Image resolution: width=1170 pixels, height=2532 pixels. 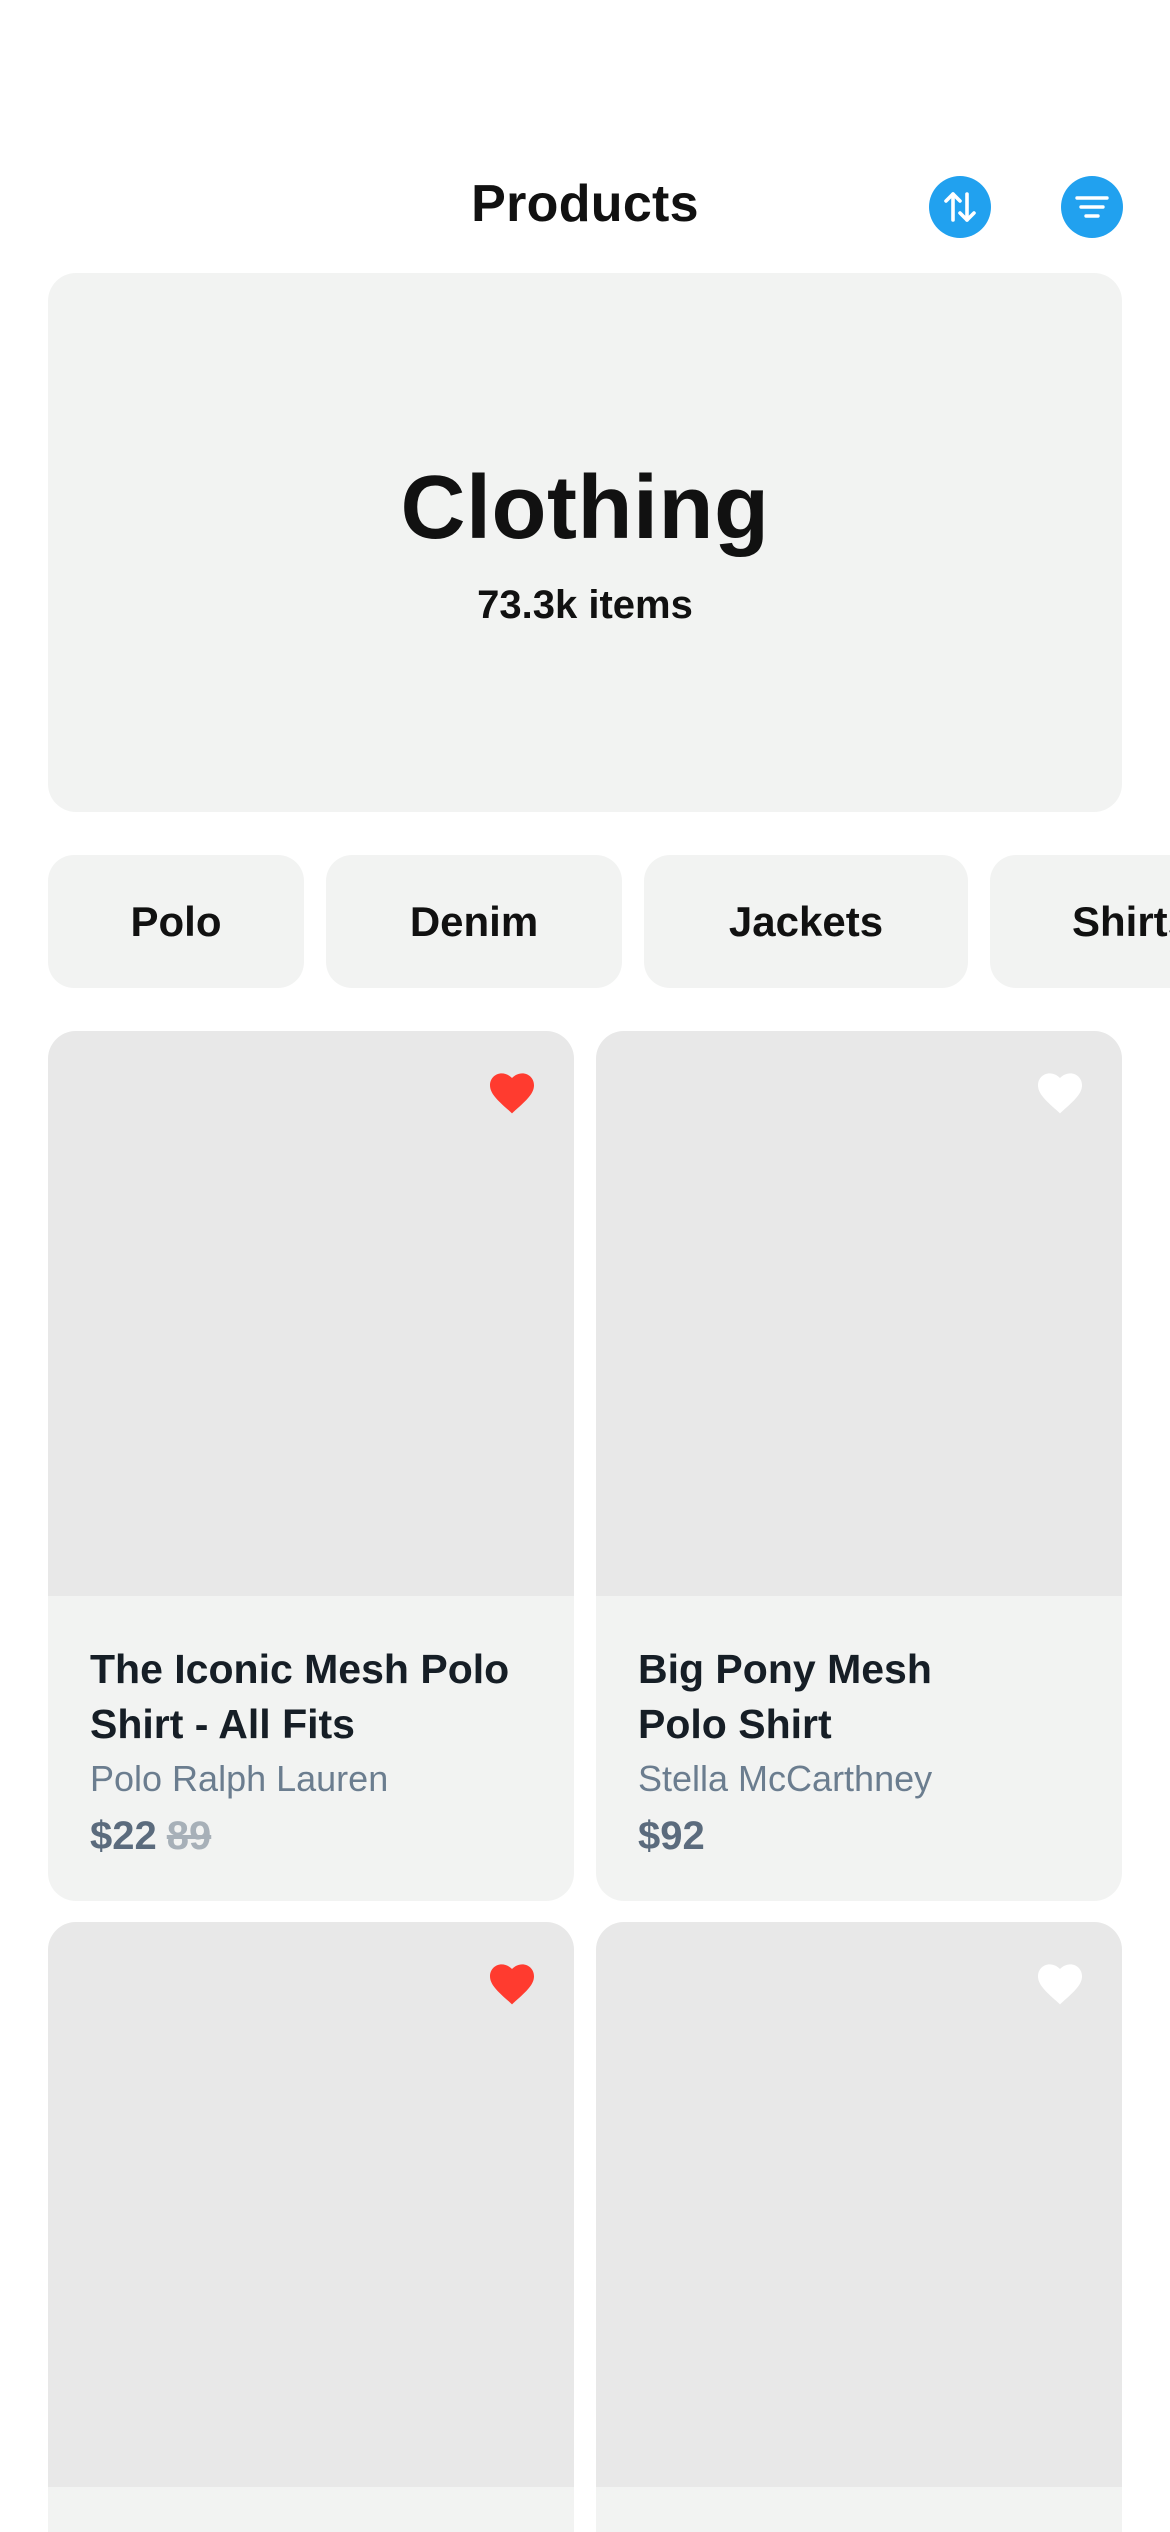 I want to click on page-title: Products, so click(x=585, y=204).